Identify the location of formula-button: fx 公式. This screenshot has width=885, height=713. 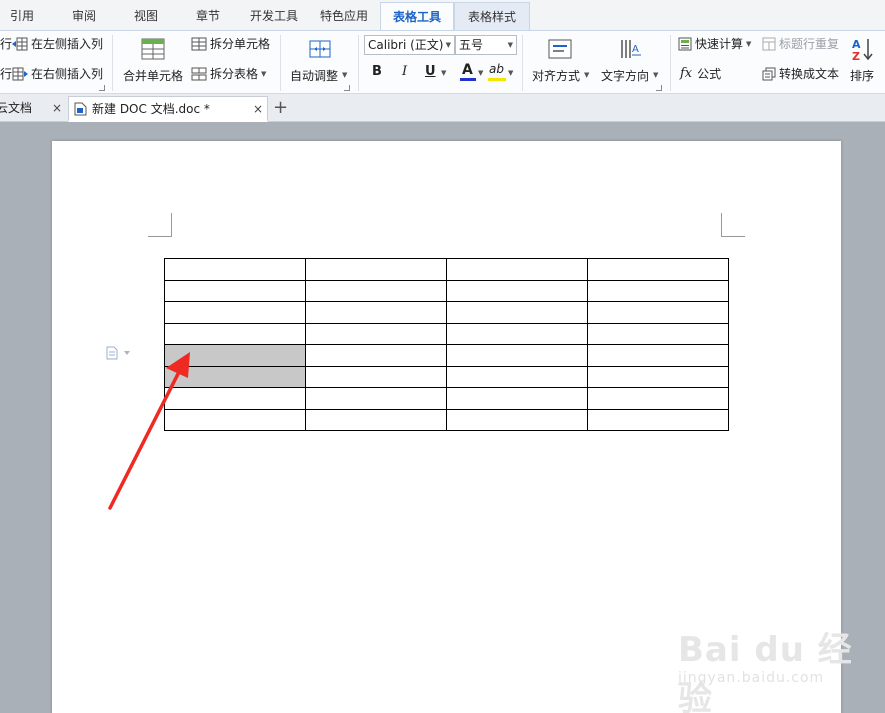
(700, 73).